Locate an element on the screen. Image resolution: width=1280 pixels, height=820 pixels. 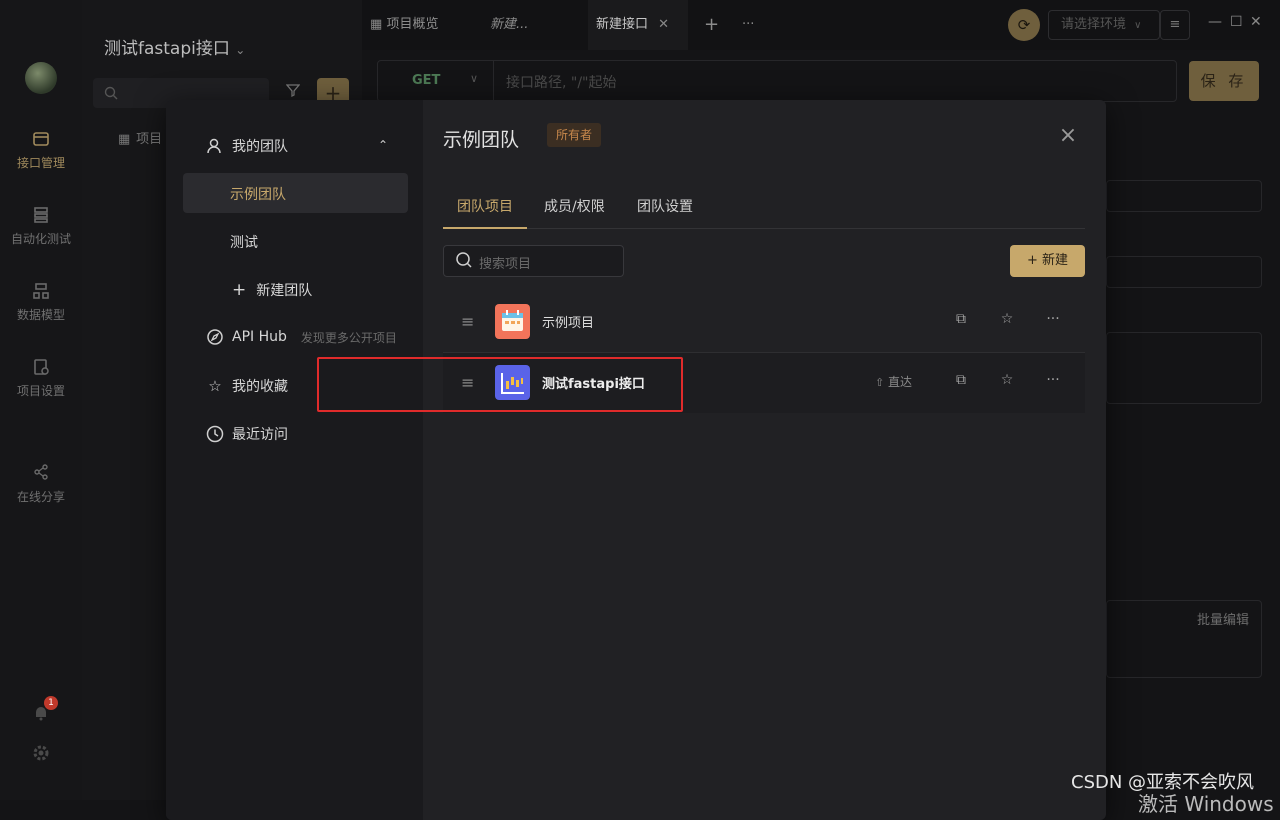
project-name: 示例项目 is located at coordinates (568, 321).